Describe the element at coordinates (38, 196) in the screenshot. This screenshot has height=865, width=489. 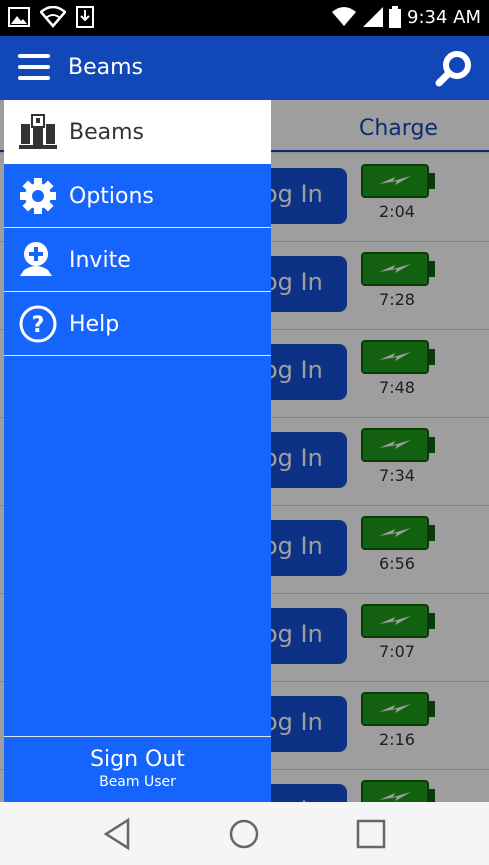
I see `gear-icon` at that location.